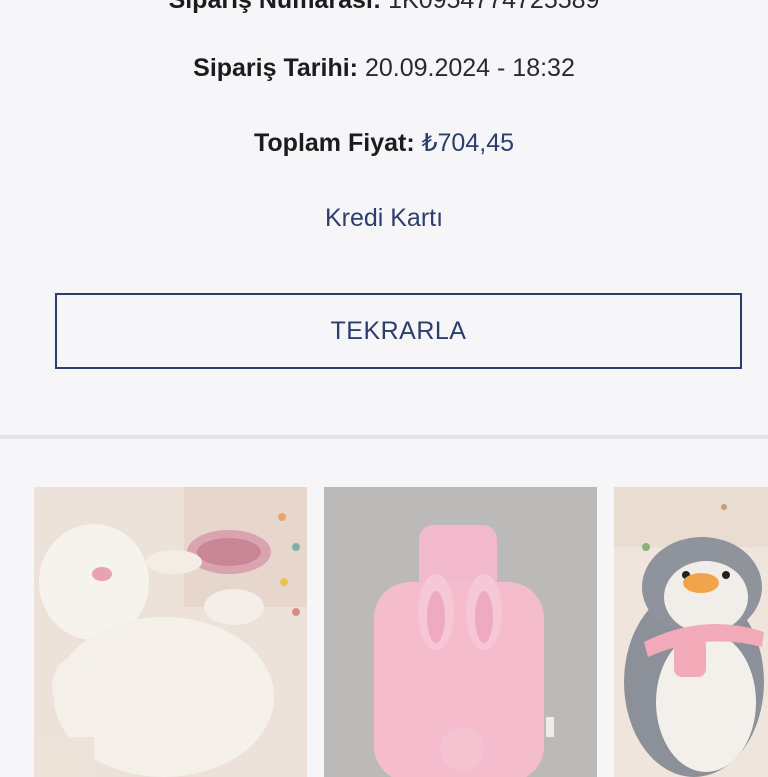 This screenshot has width=768, height=777. I want to click on order-total-value: ₺704,45, so click(467, 143).